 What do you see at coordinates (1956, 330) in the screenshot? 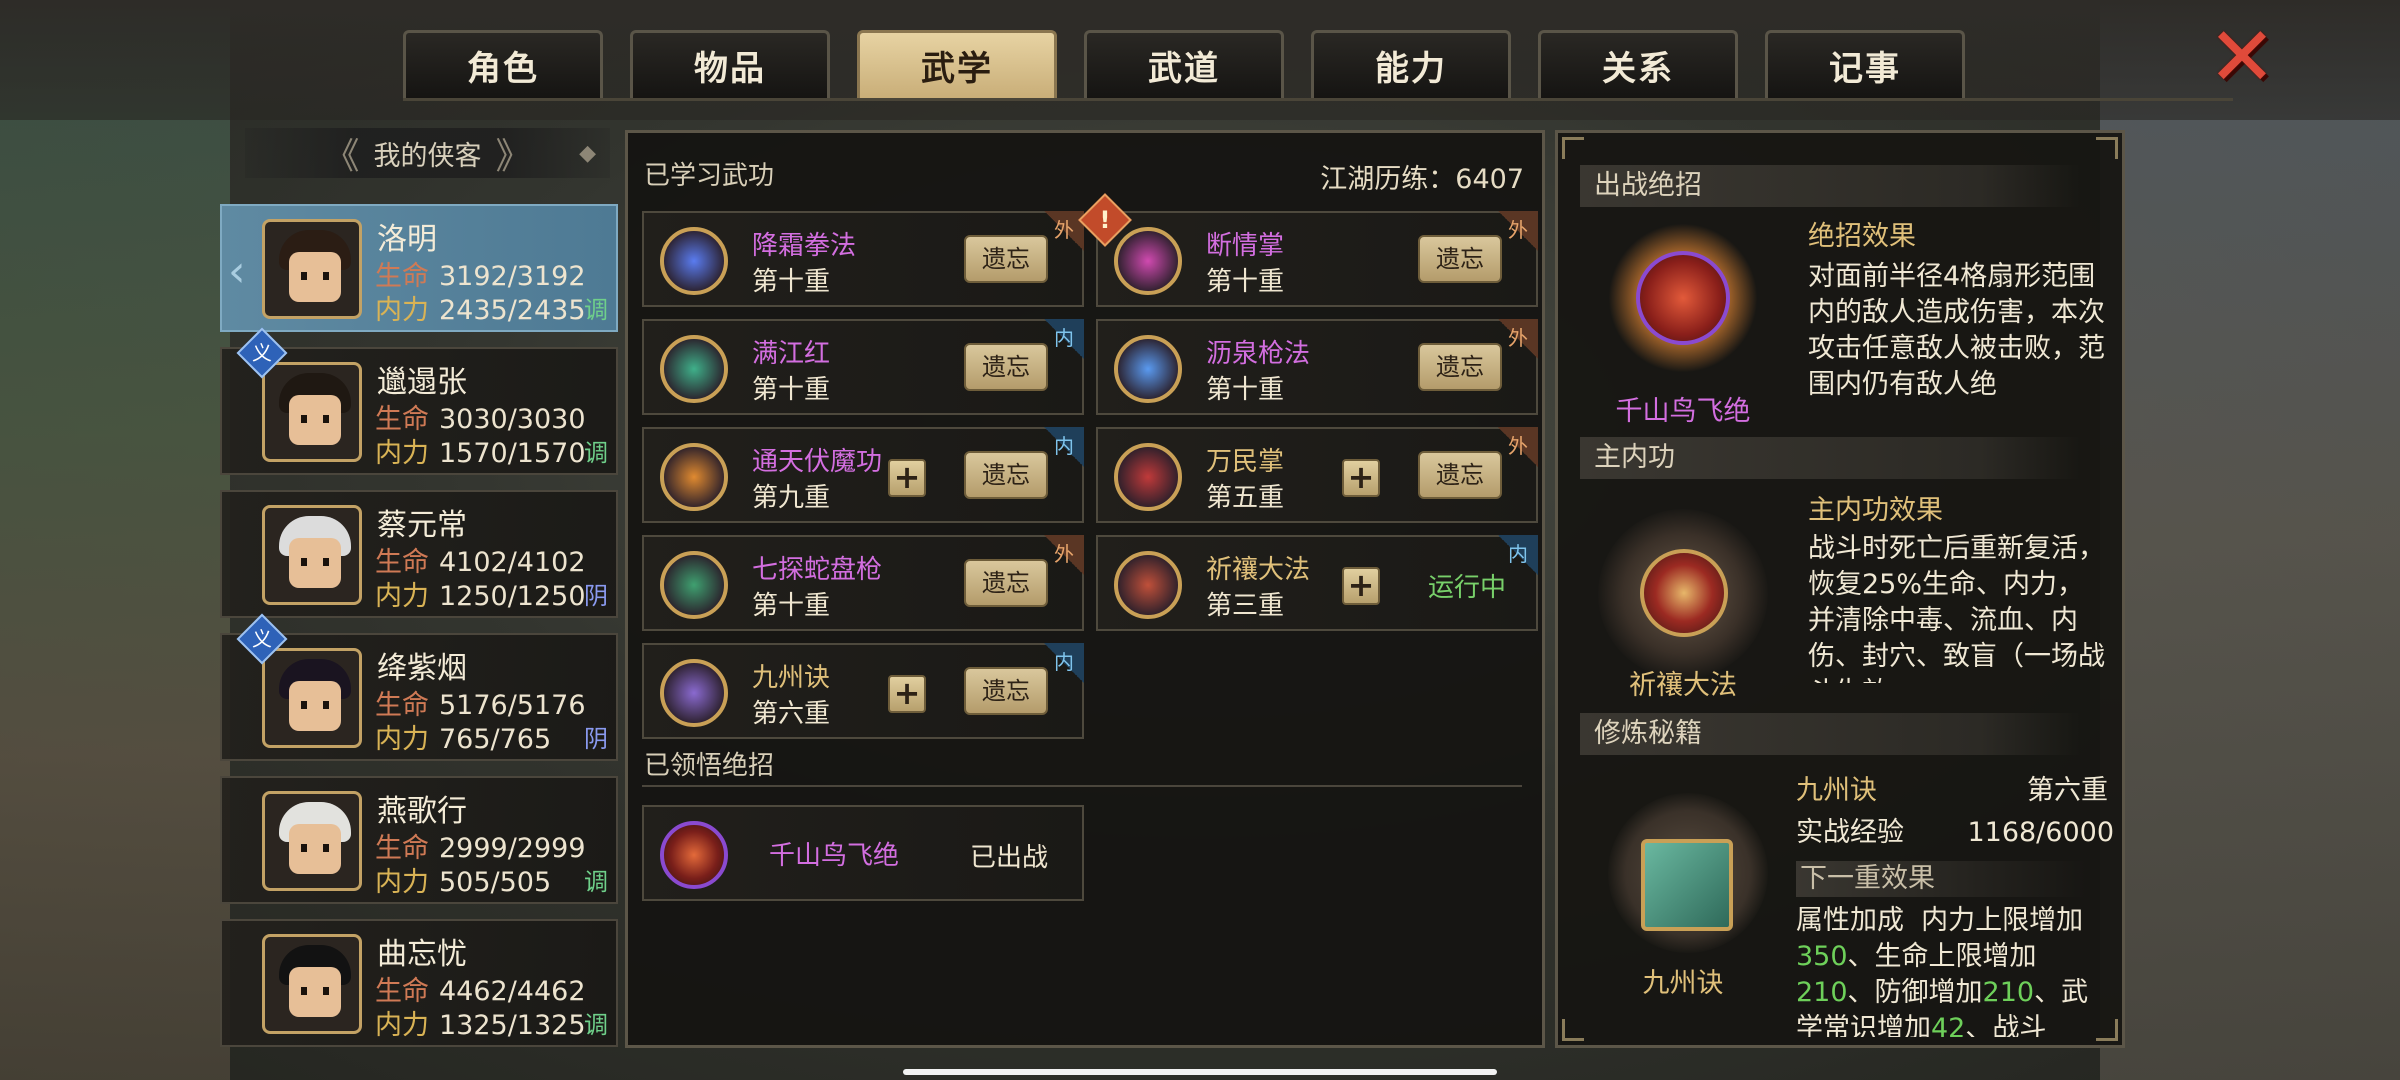
I see `battle-effect-text: 对面前半径4格扇形范围内的敌人造成伤害，本次攻击任意敌人被击败，范围内仍有敌人绝` at bounding box center [1956, 330].